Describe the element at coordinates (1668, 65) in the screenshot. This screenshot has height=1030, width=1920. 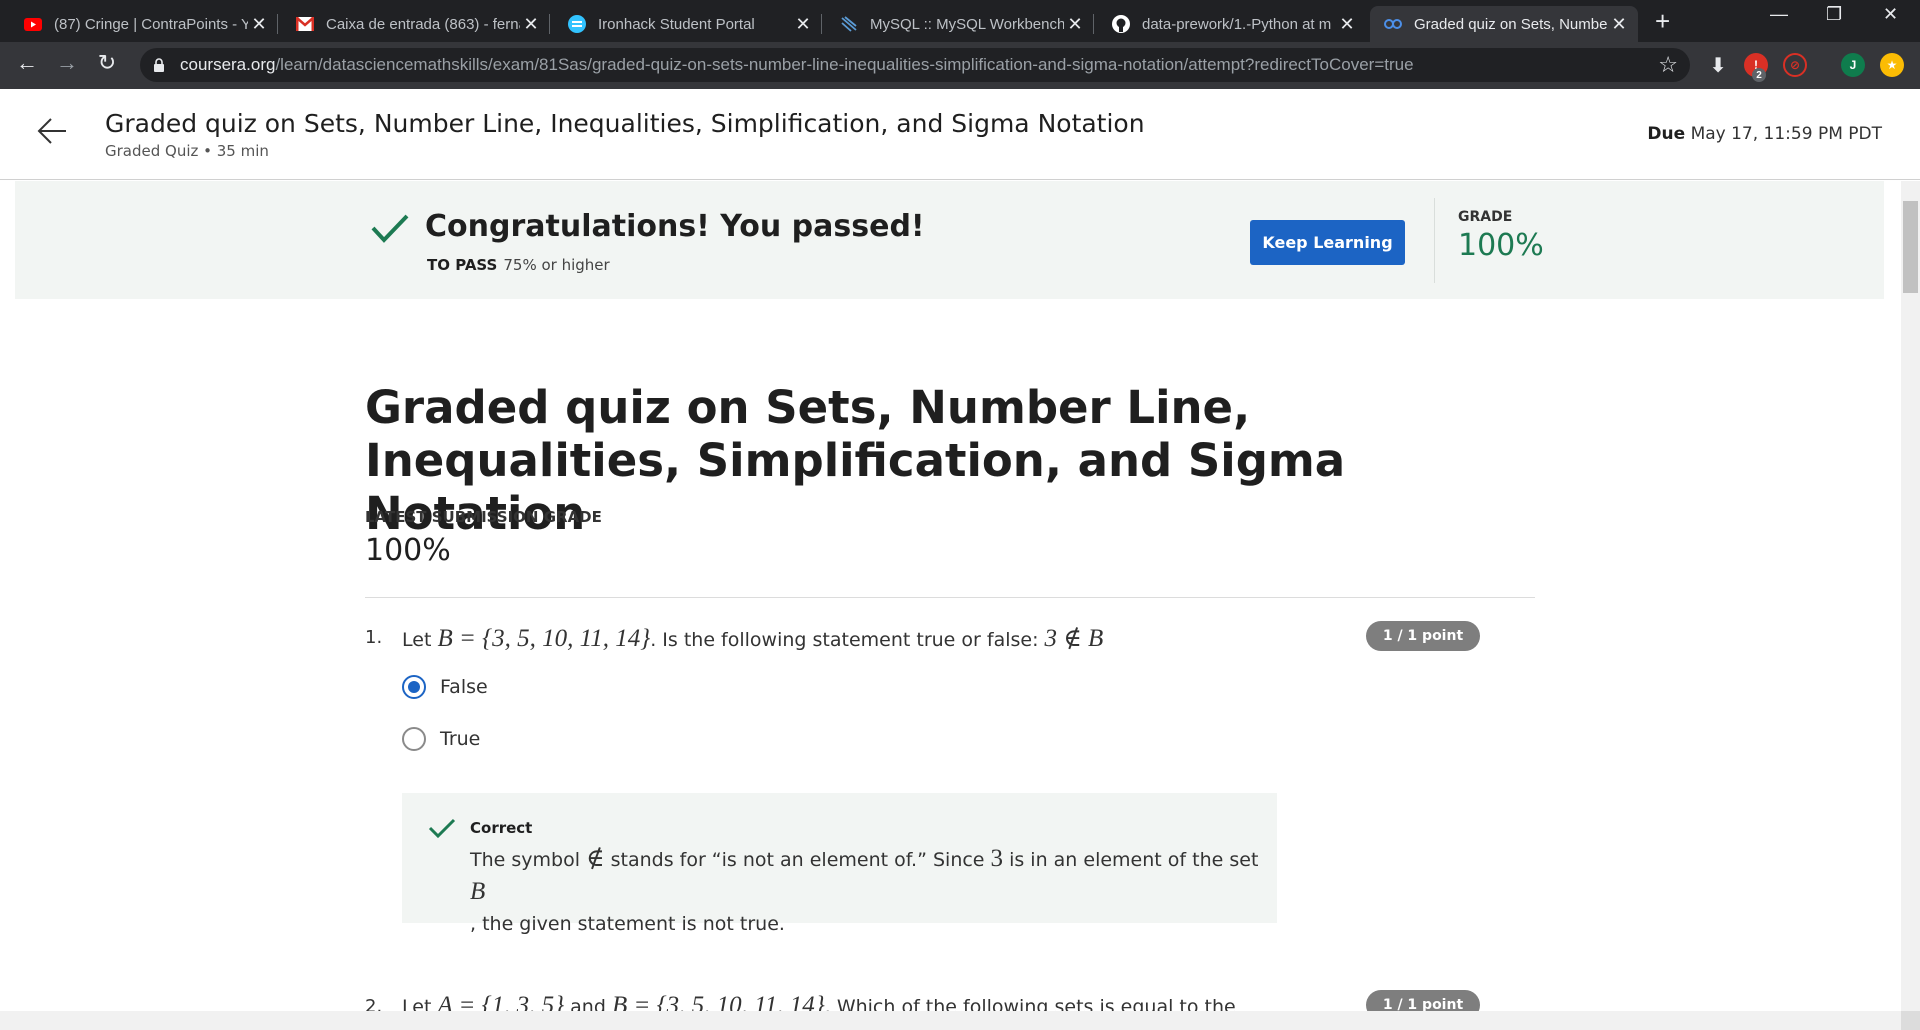
I see `bookmark-star-icon: ☆` at that location.